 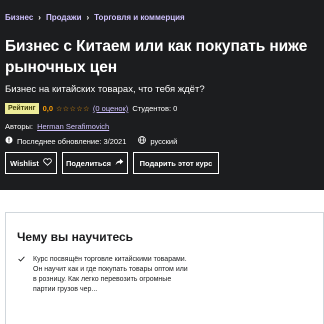 What do you see at coordinates (72, 141) in the screenshot?
I see `last-updated: Последнее обновление: 3/2021` at bounding box center [72, 141].